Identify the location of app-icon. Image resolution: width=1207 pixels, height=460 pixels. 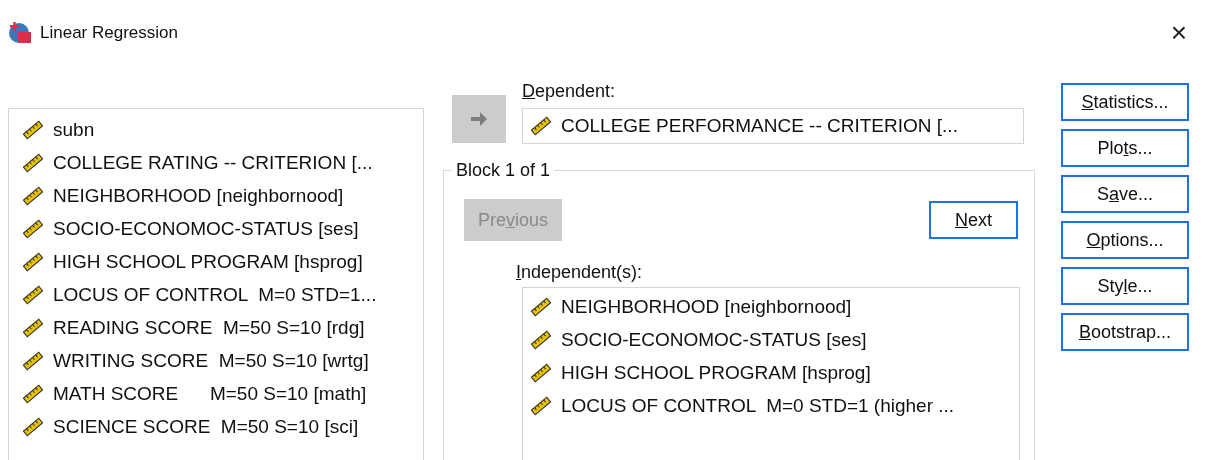
(20, 33).